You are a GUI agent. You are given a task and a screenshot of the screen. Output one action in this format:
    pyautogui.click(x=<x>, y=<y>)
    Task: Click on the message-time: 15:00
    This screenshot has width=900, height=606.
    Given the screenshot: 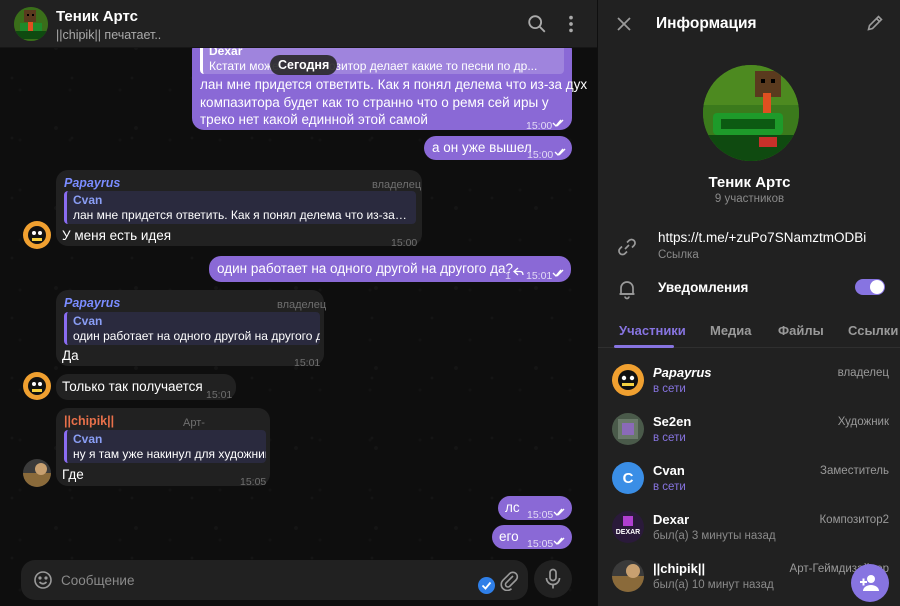 What is the action you would take?
    pyautogui.click(x=539, y=126)
    